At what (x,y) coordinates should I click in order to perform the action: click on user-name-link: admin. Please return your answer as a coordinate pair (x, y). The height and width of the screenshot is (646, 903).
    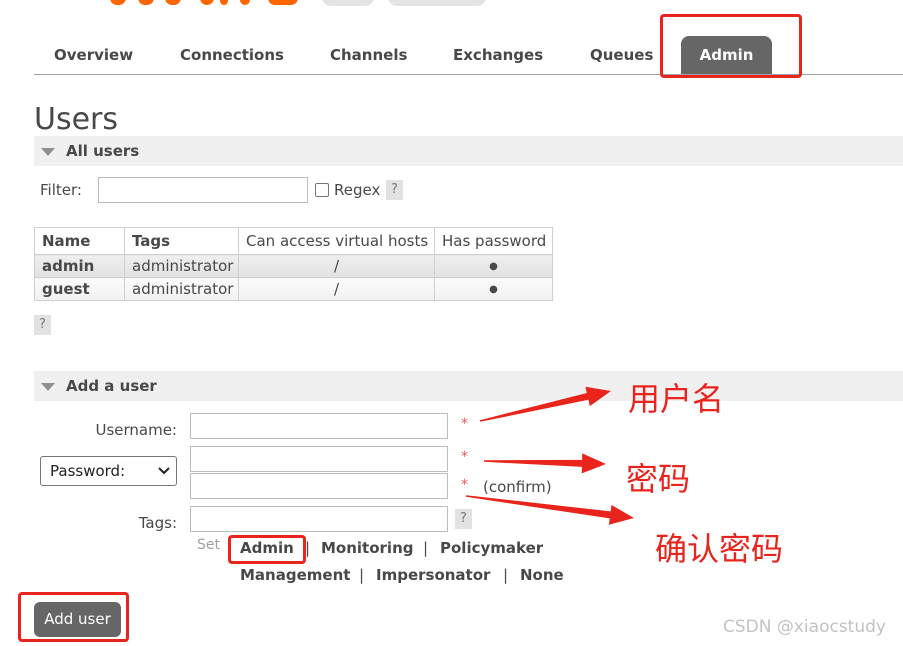
    Looking at the image, I should click on (79, 266).